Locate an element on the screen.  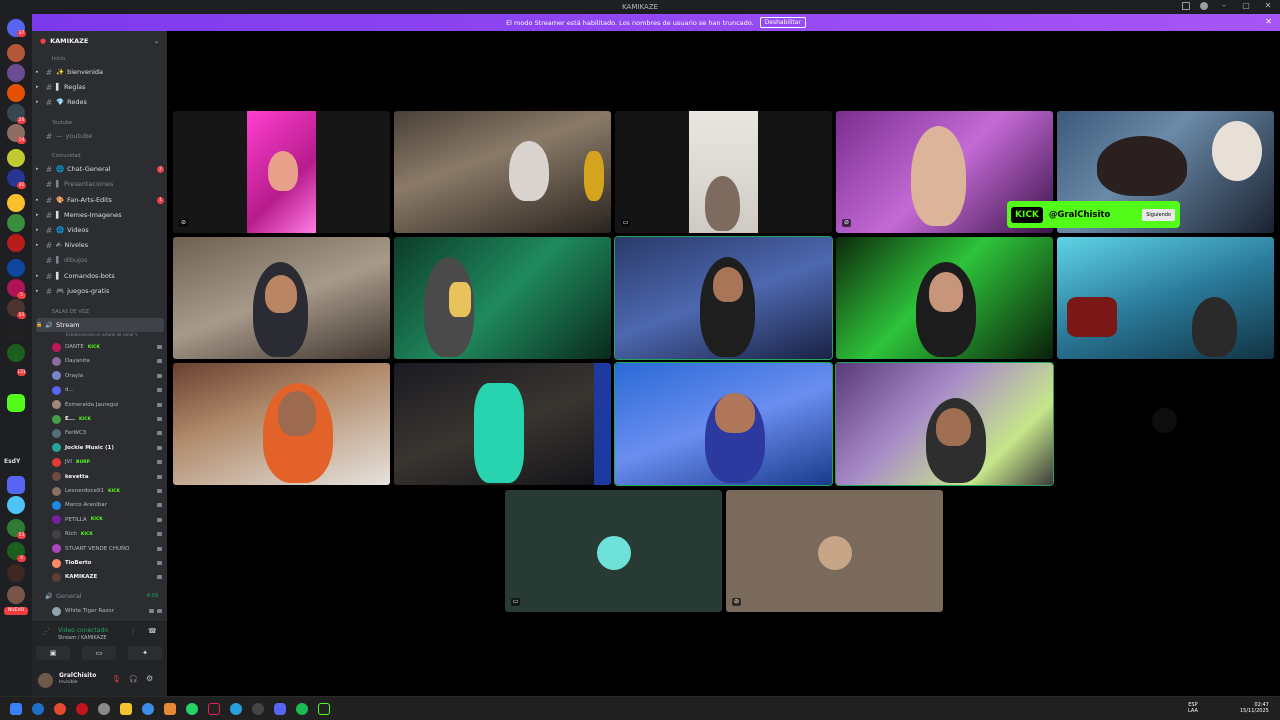
voice-user: kevetta is located at coordinates (107, 477).